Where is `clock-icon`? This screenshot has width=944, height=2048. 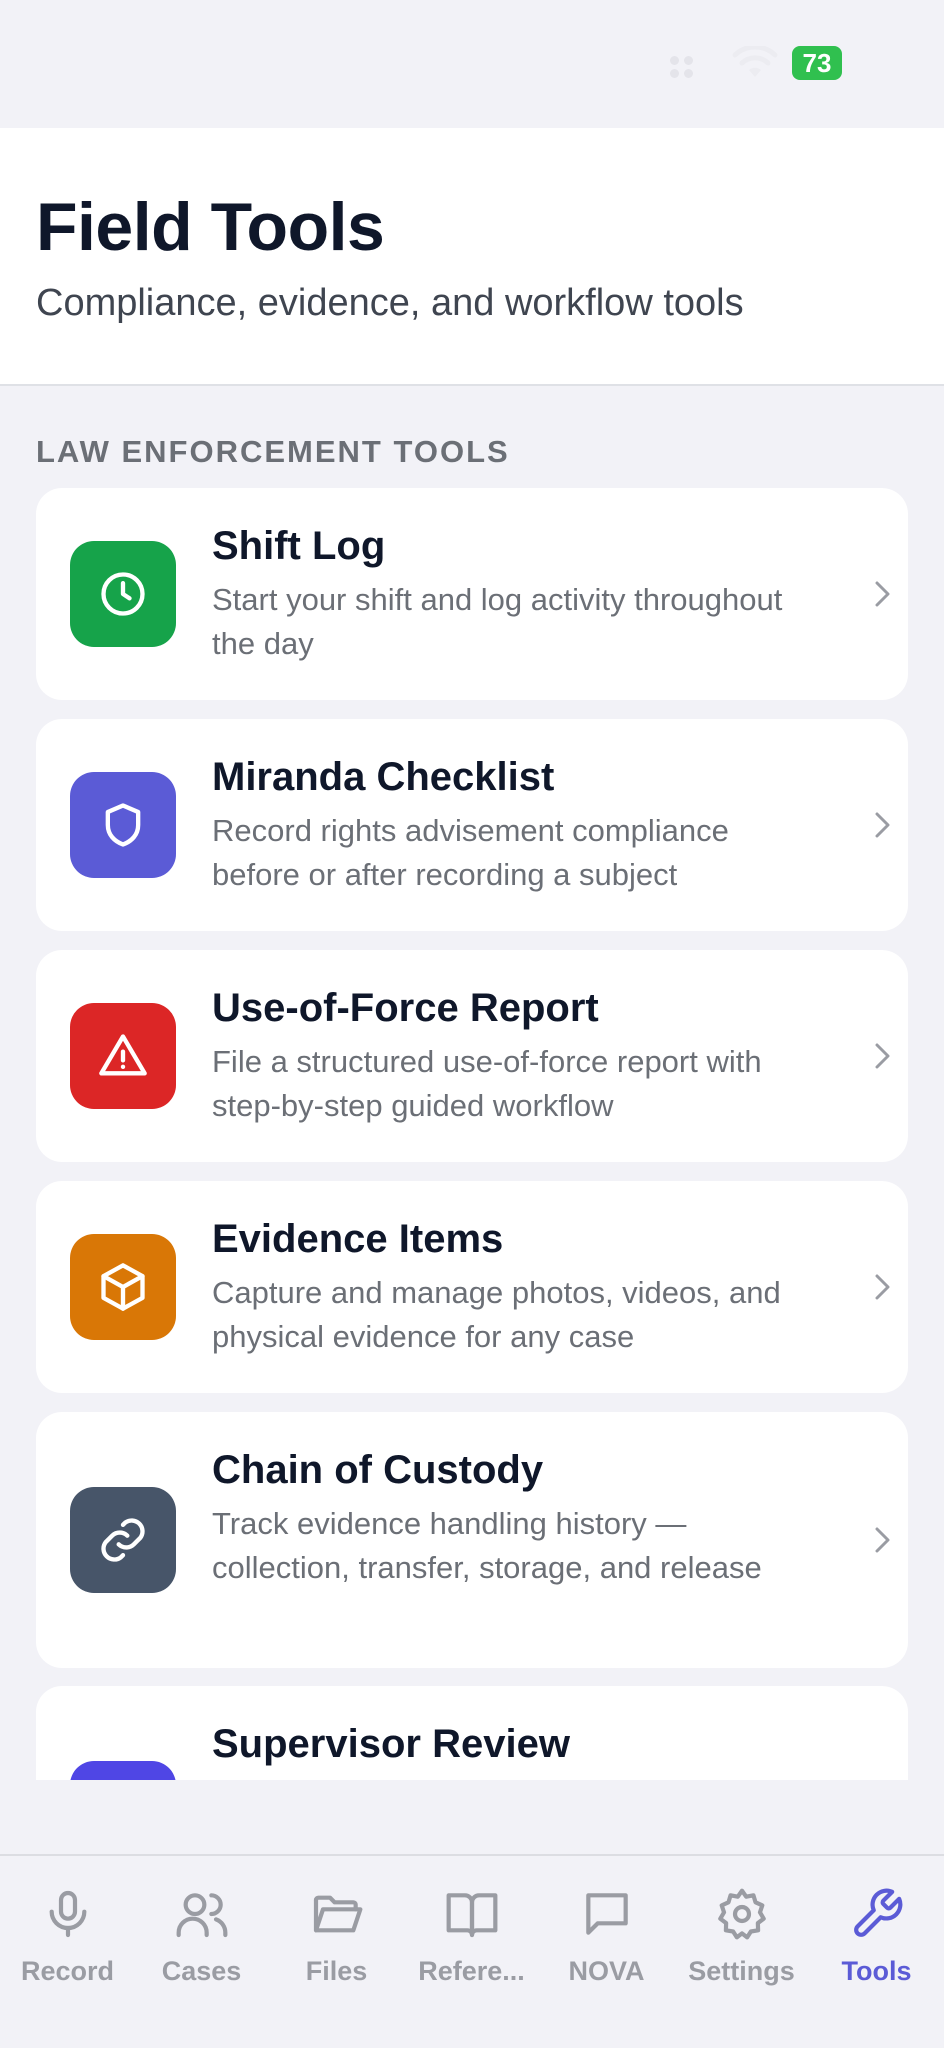
clock-icon is located at coordinates (123, 594).